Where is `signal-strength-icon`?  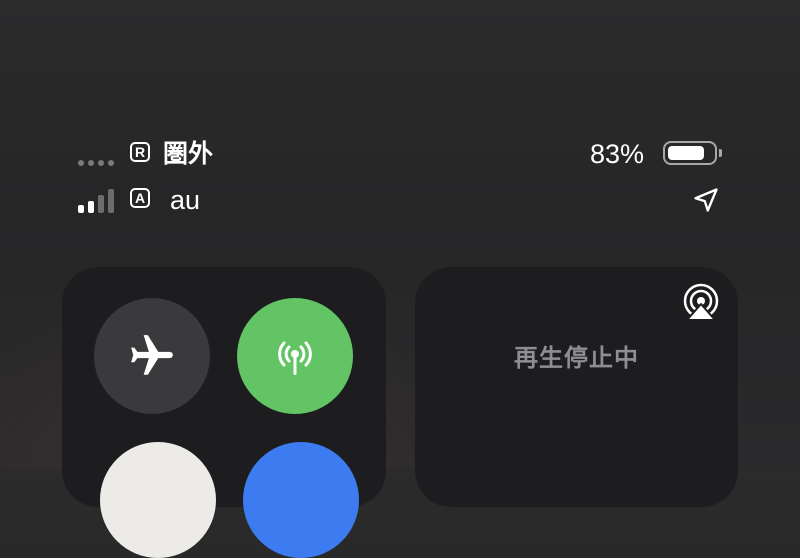 signal-strength-icon is located at coordinates (100, 201).